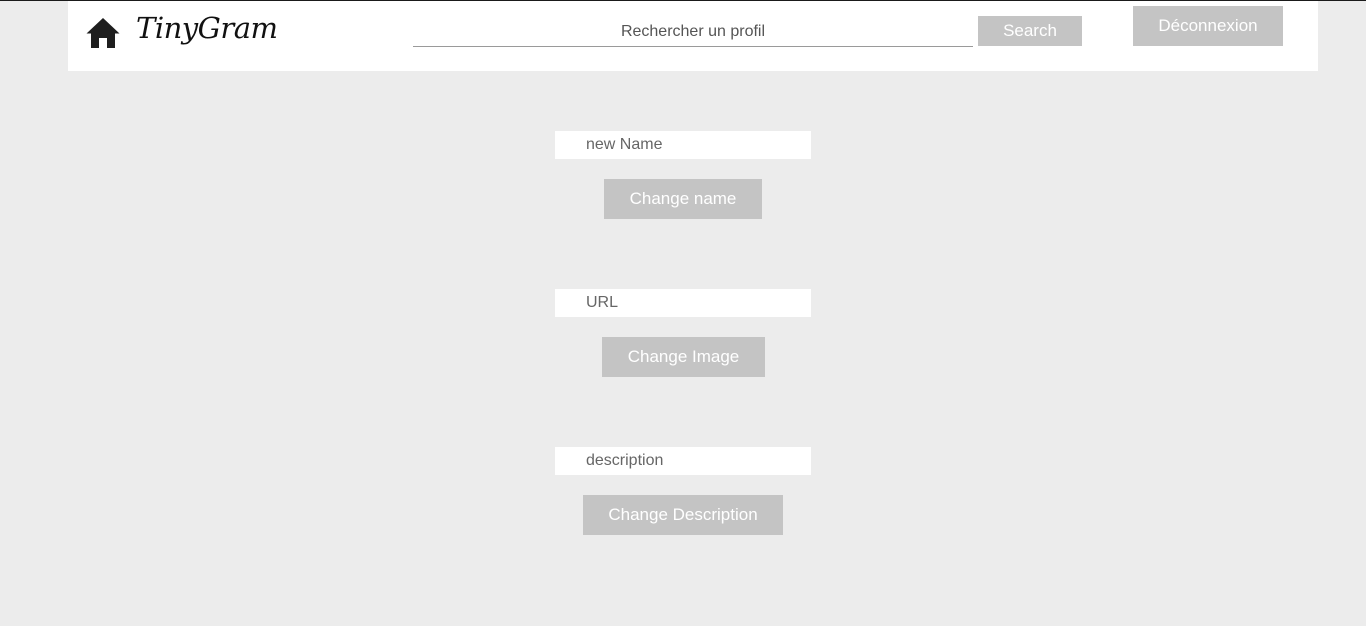 The height and width of the screenshot is (626, 1366). I want to click on search-input, so click(693, 32).